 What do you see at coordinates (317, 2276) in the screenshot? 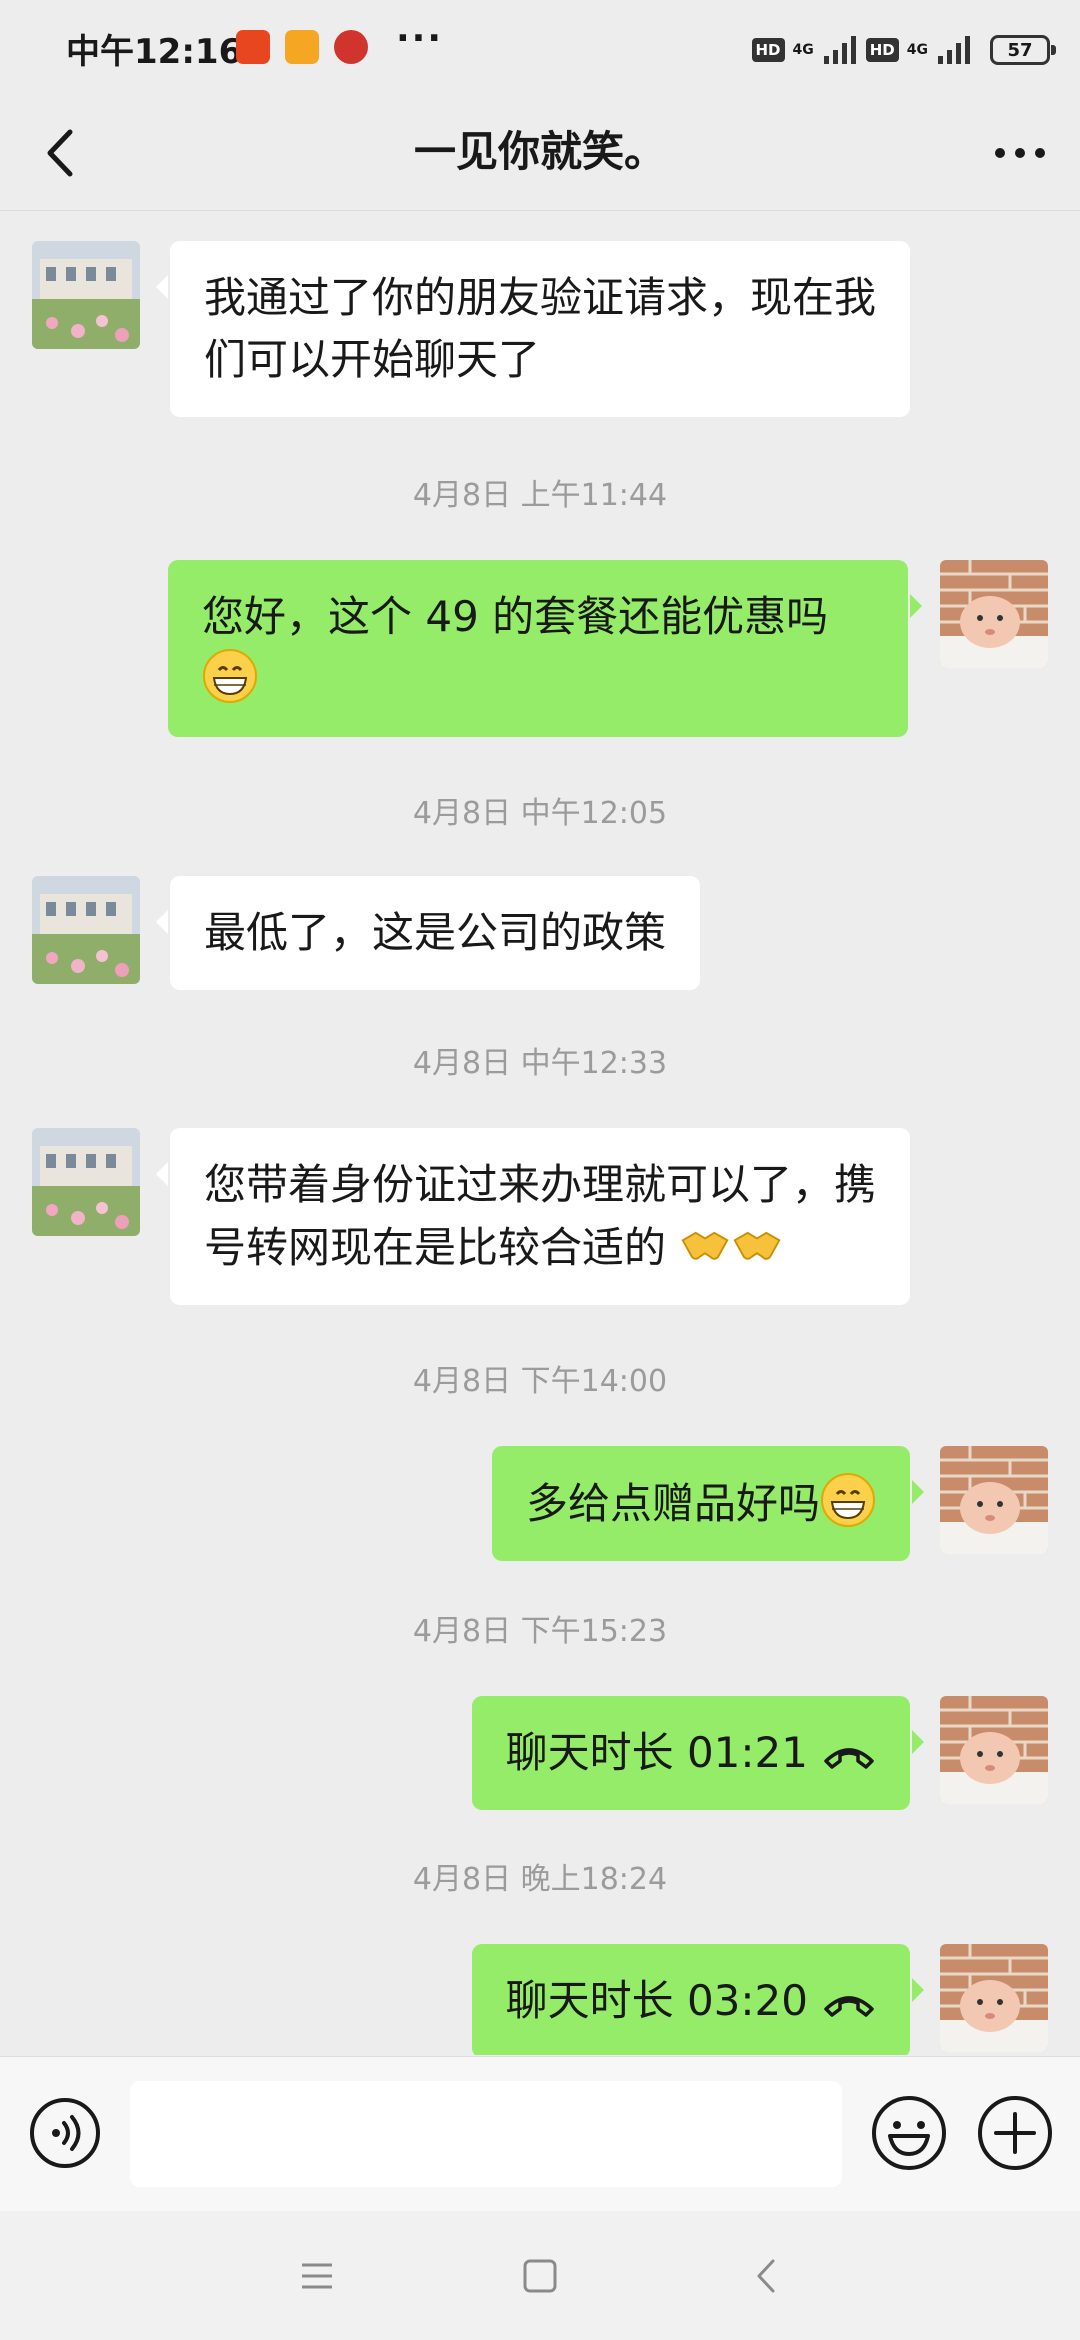
I see `menu-icon` at bounding box center [317, 2276].